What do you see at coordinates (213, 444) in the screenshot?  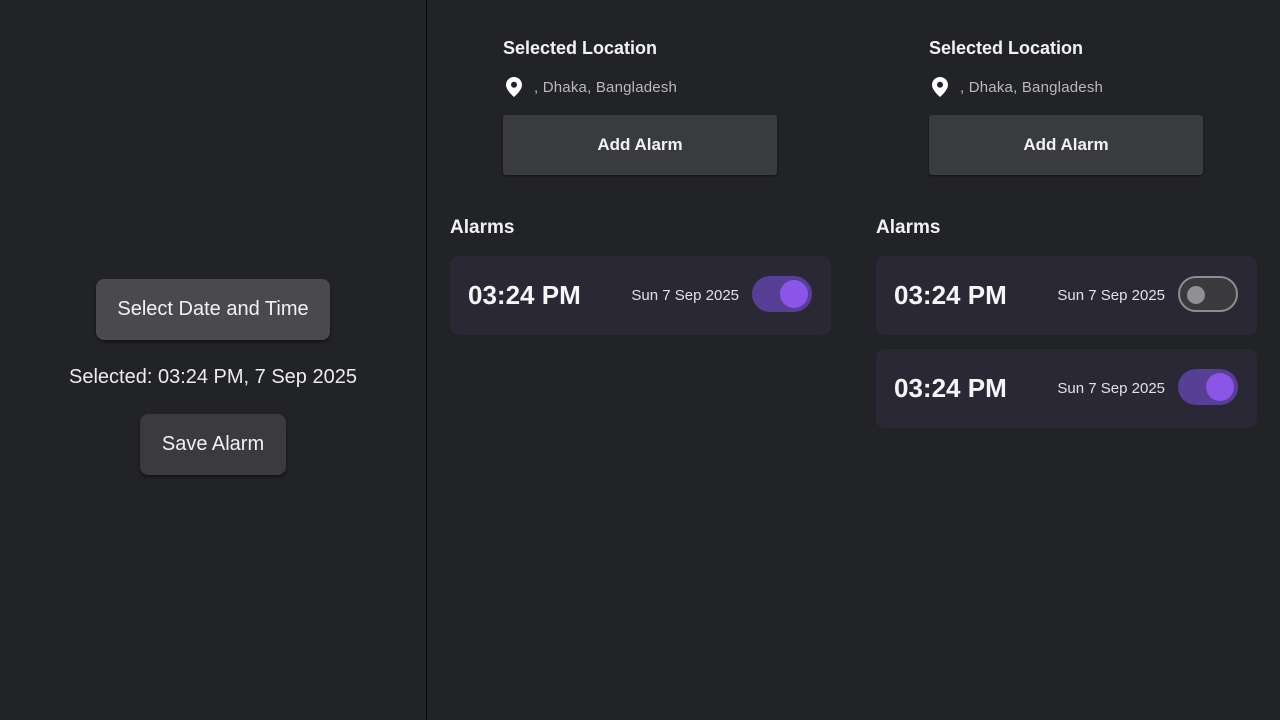 I see `save-alarm-button: Save Alarm` at bounding box center [213, 444].